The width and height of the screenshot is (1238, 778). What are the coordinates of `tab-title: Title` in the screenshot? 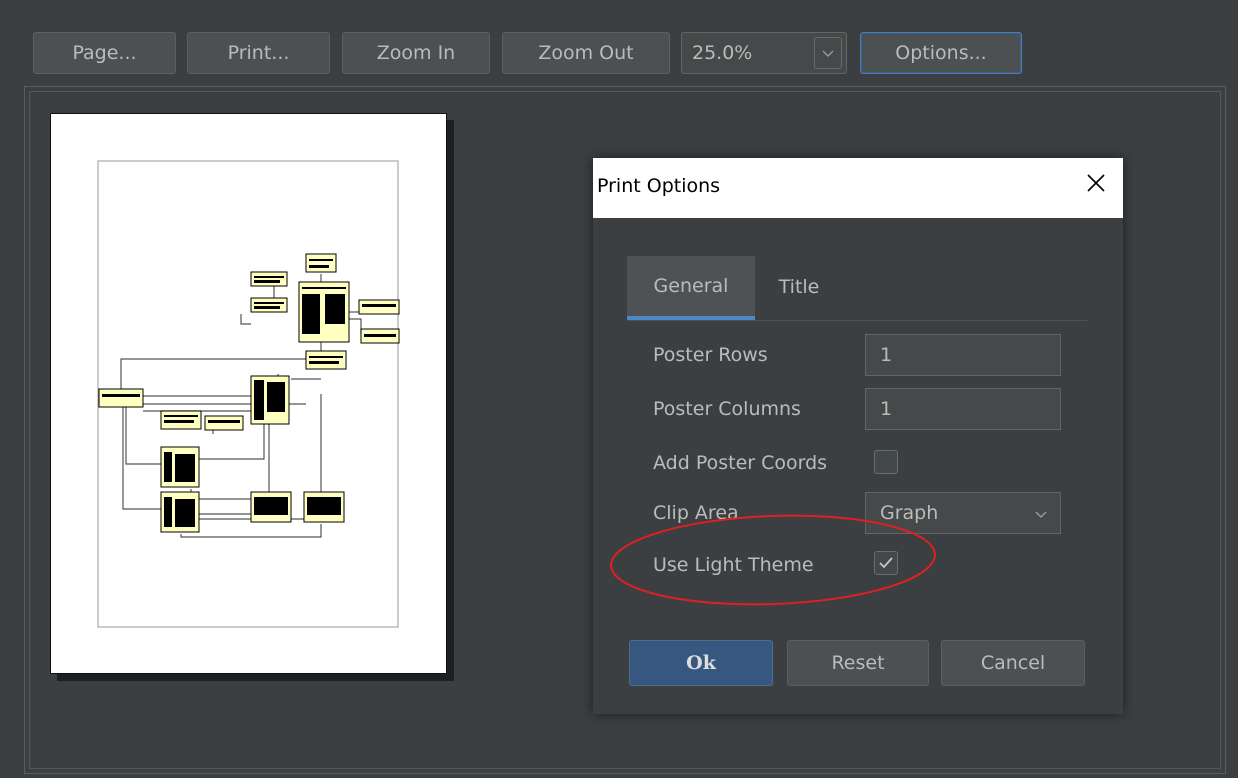 It's located at (799, 287).